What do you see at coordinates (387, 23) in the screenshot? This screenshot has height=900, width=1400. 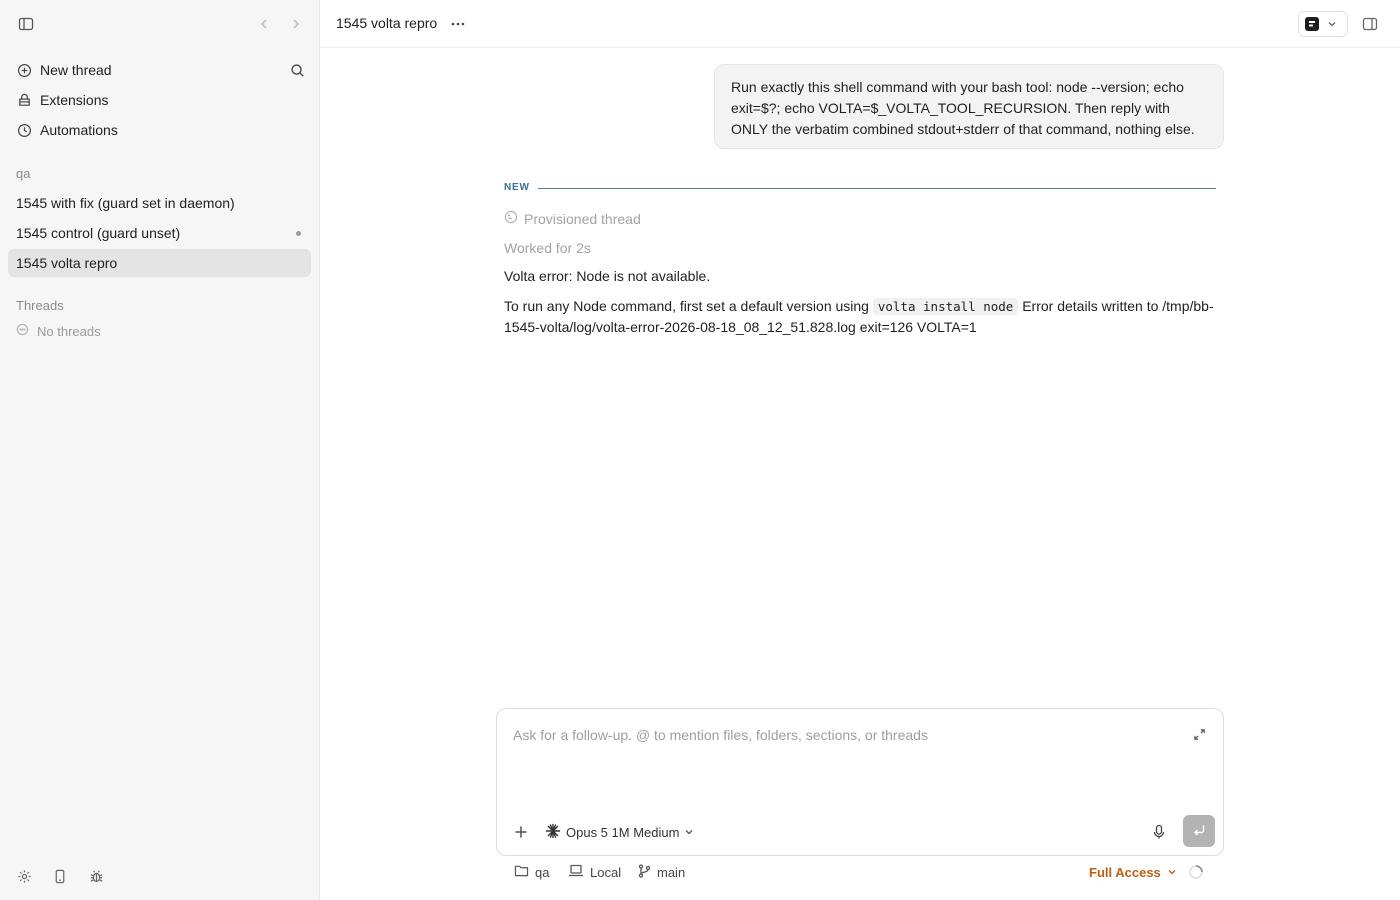 I see `page-title: 1545 volta repro` at bounding box center [387, 23].